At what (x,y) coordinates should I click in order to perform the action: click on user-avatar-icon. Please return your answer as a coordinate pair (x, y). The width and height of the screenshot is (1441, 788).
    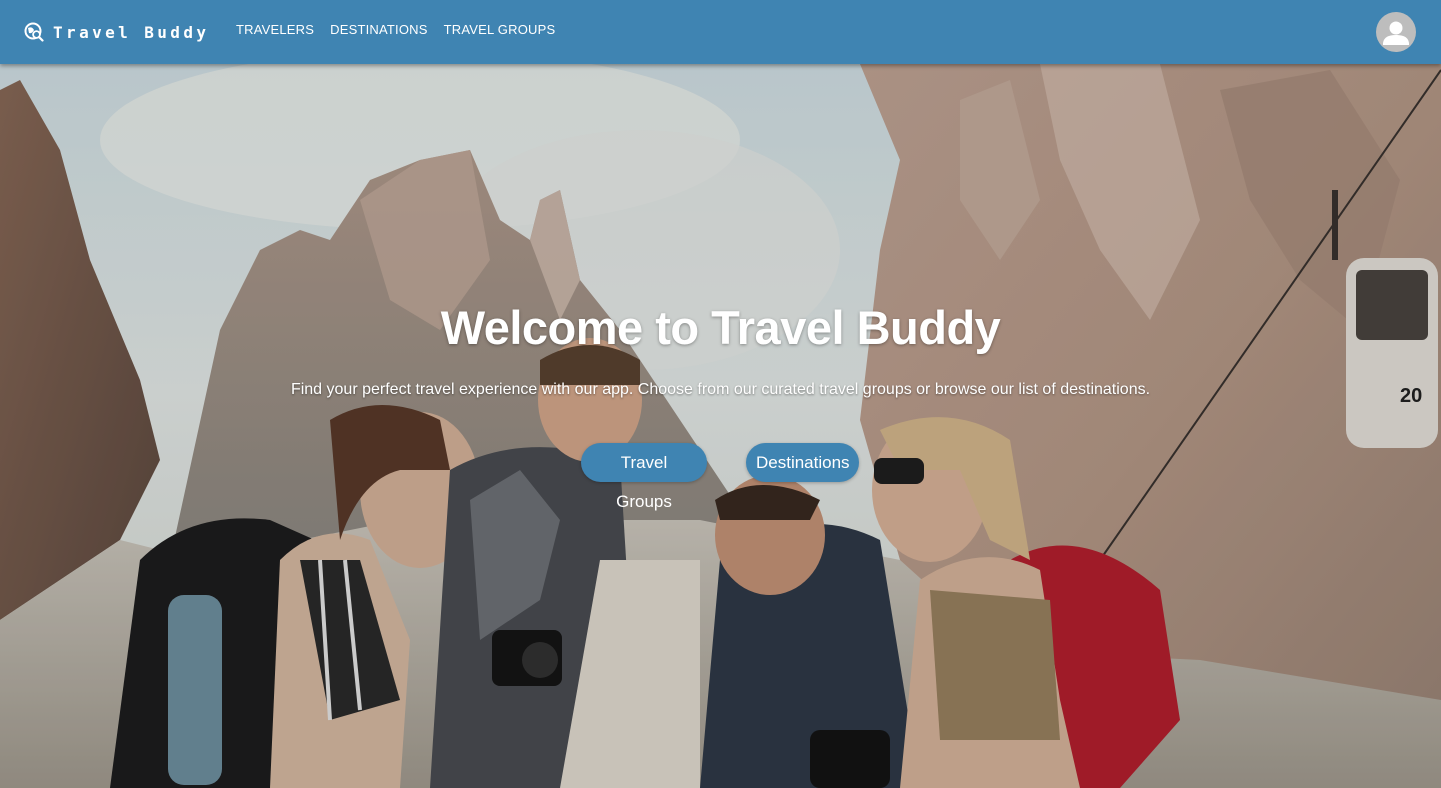
    Looking at the image, I should click on (1396, 33).